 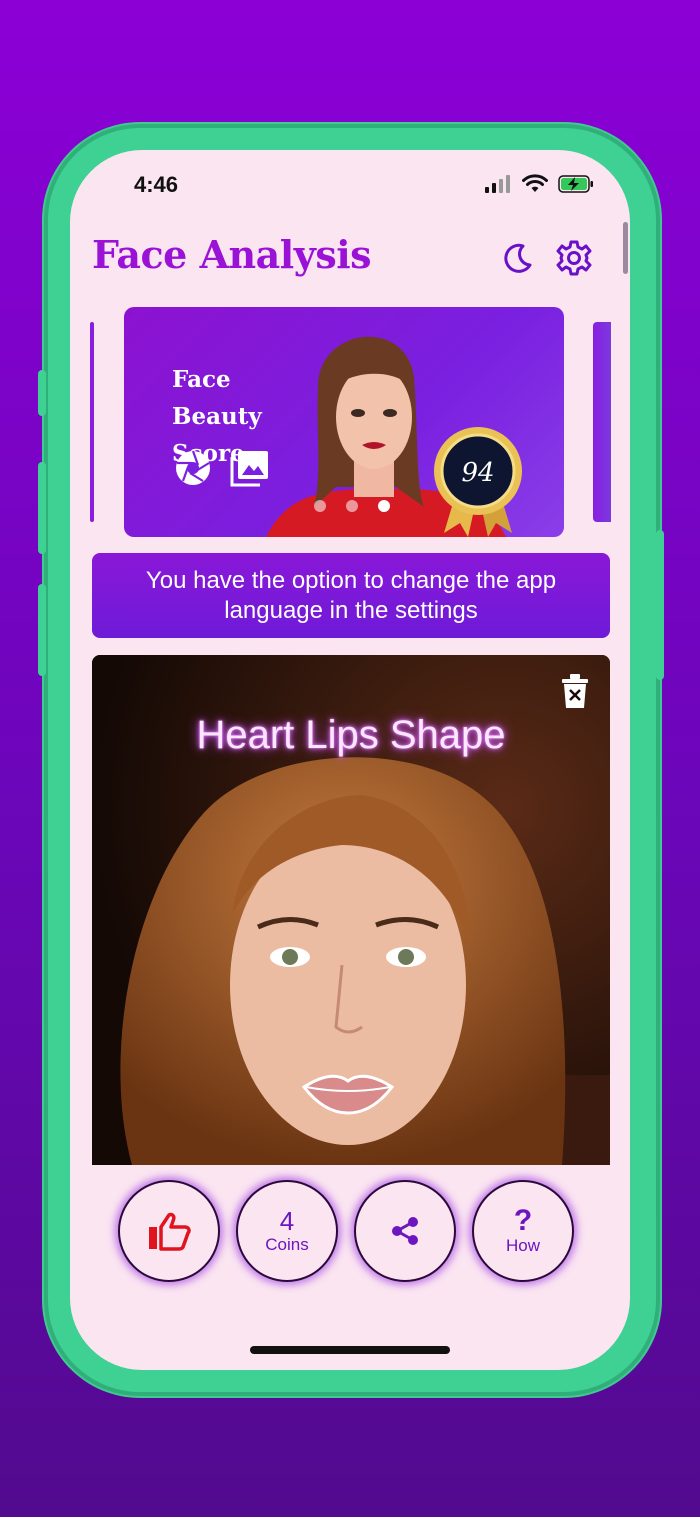 I want to click on carousel-dots, so click(x=352, y=506).